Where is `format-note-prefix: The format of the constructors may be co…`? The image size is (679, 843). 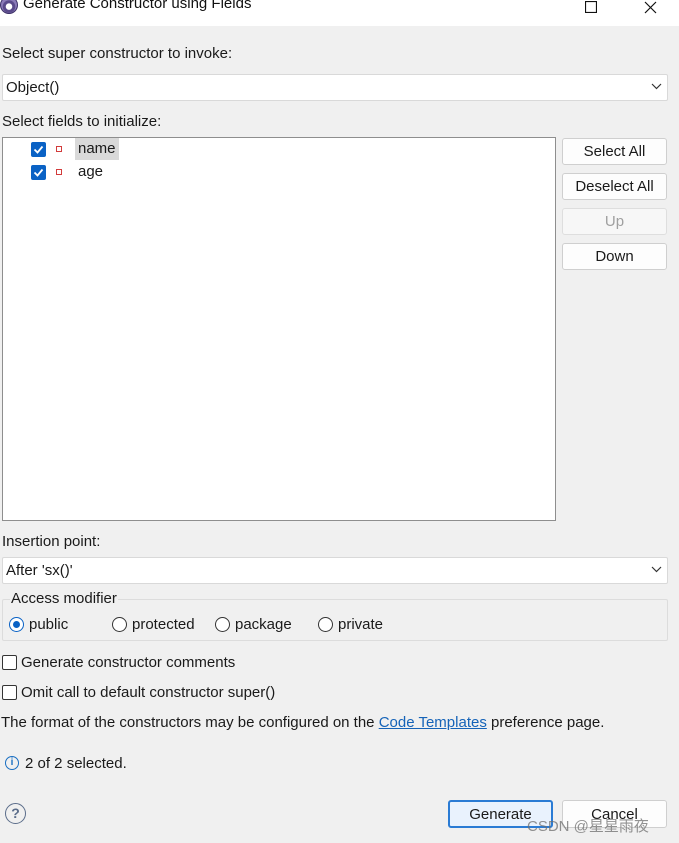
format-note-prefix: The format of the constructors may be co… is located at coordinates (190, 722).